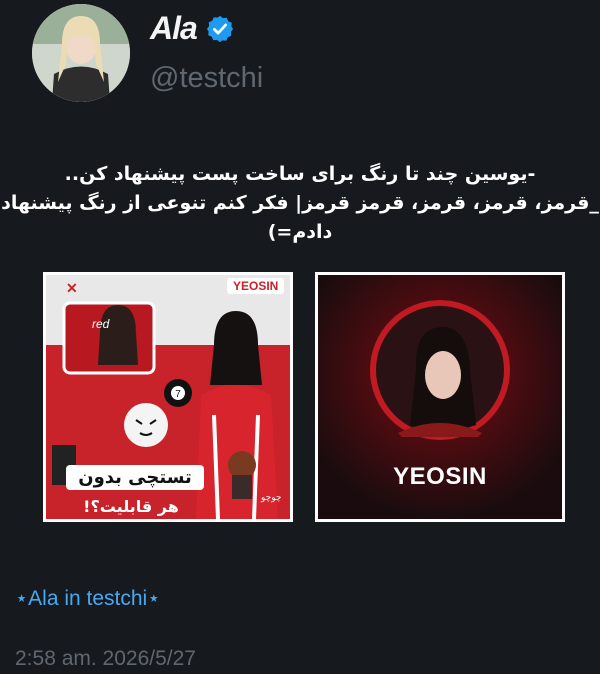 The image size is (600, 674). What do you see at coordinates (256, 286) in the screenshot?
I see `media-1-badge: YEOSIN` at bounding box center [256, 286].